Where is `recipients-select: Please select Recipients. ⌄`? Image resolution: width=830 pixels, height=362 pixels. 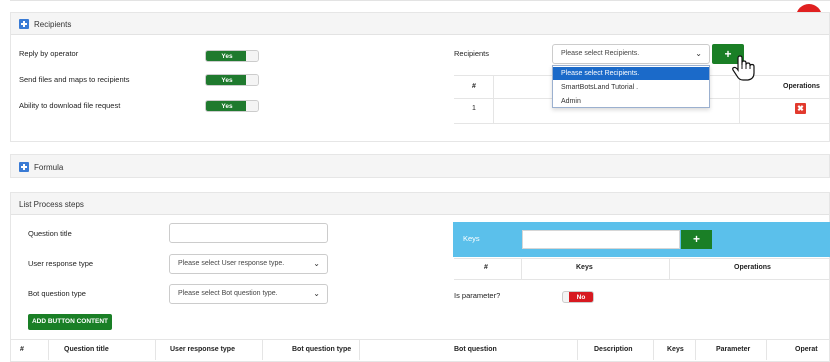 recipients-select: Please select Recipients. ⌄ is located at coordinates (631, 54).